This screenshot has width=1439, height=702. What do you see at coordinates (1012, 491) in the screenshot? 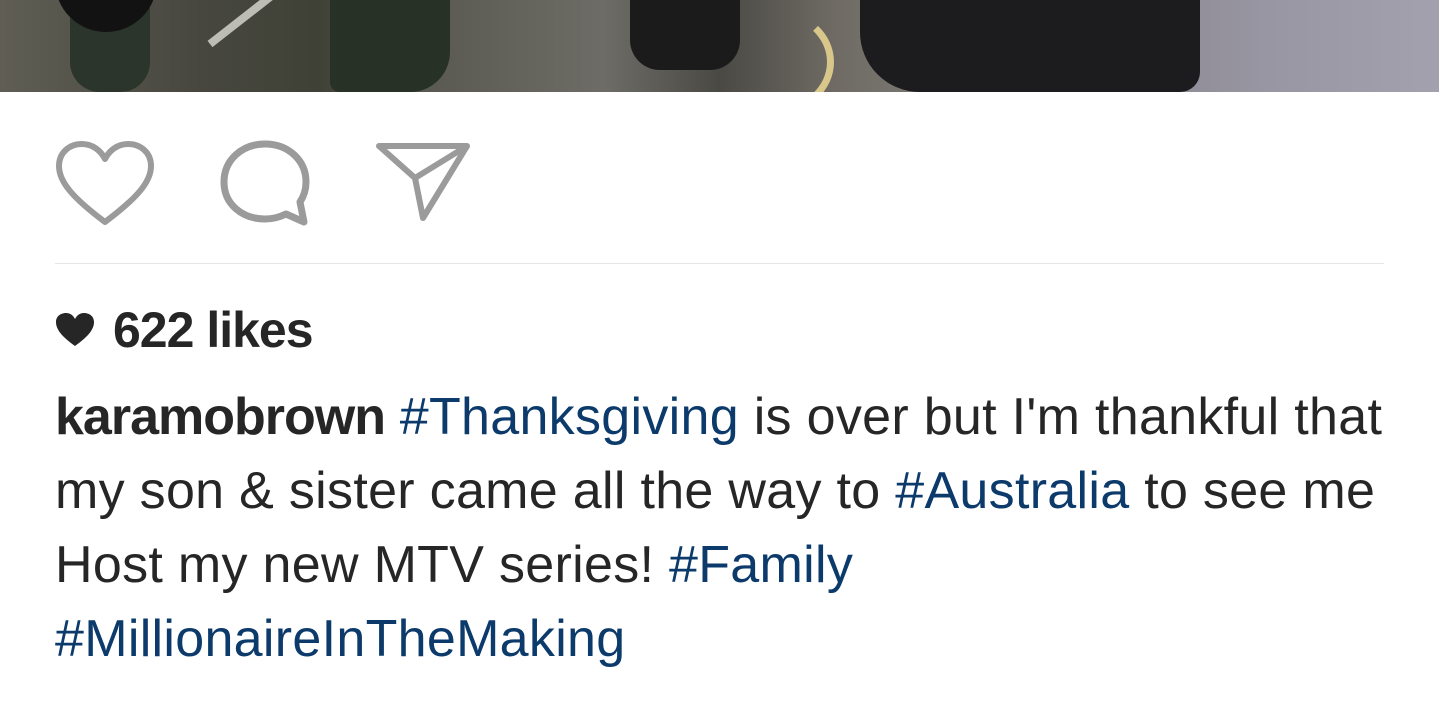
I see `hashtag-link: #Australia` at bounding box center [1012, 491].